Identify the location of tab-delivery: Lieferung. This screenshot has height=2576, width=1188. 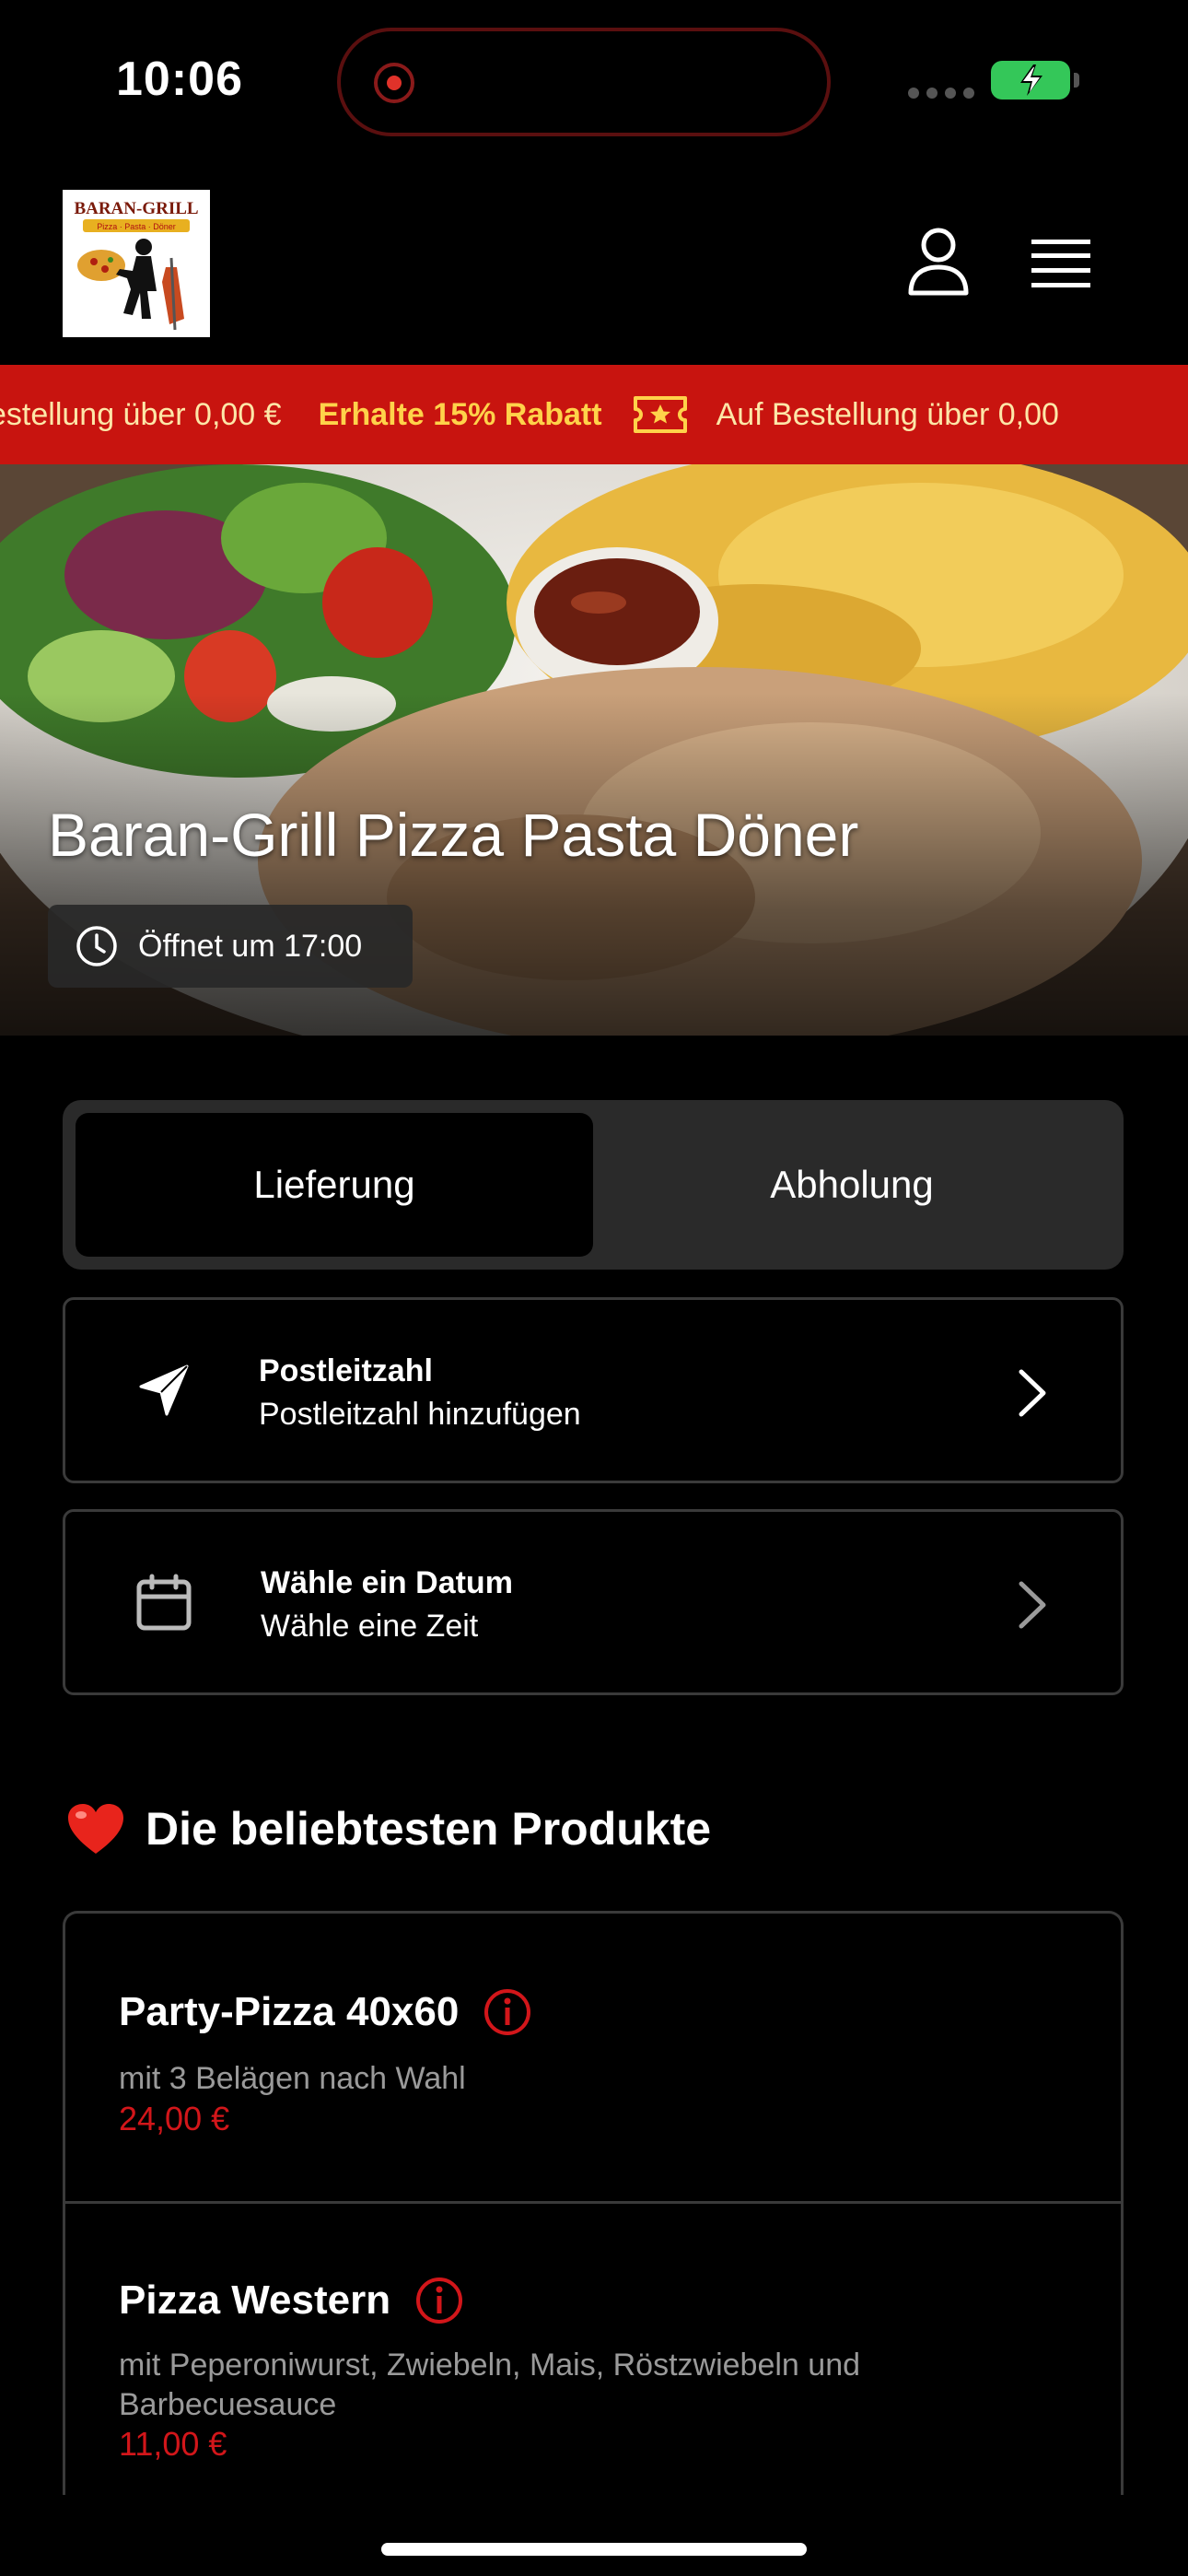
(335, 1185).